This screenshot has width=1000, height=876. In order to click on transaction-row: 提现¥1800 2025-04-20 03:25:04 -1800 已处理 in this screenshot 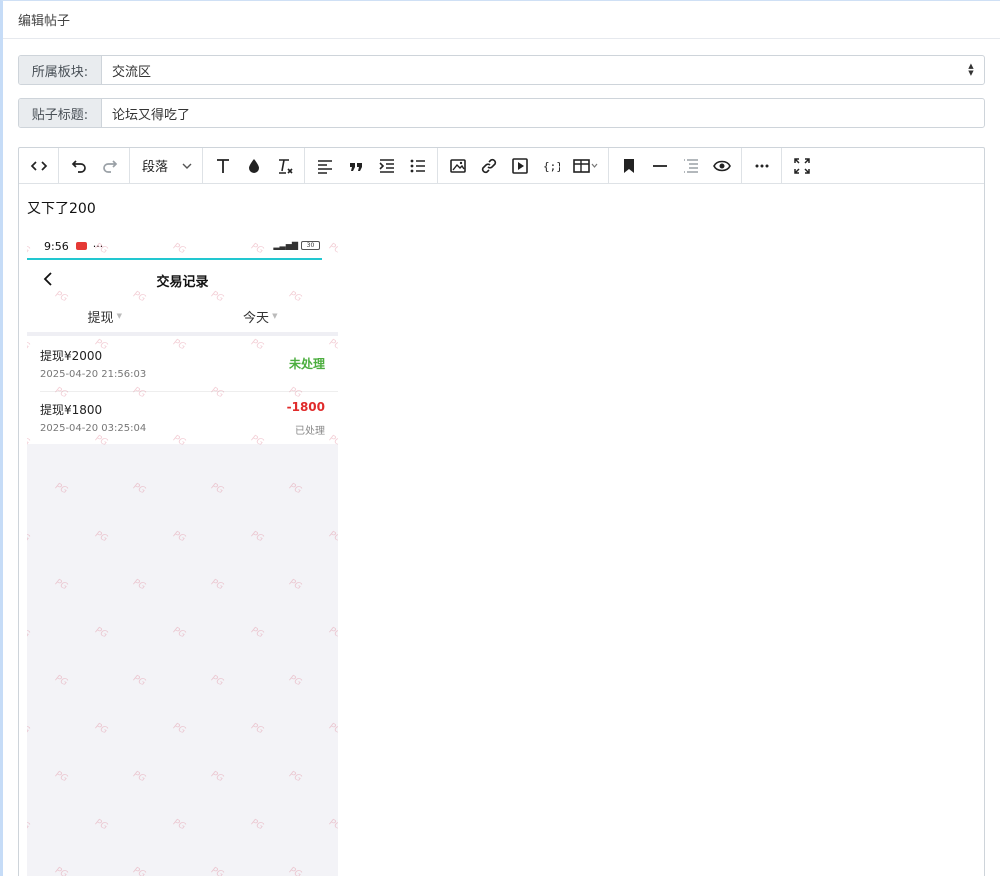, I will do `click(189, 417)`.